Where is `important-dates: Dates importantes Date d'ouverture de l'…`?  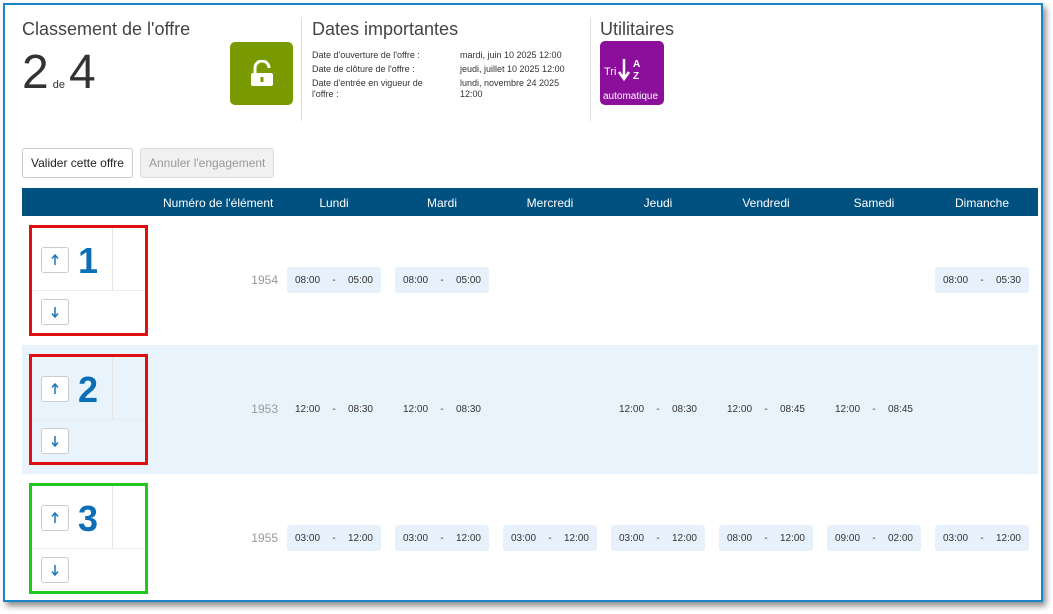 important-dates: Dates importantes Date d'ouverture de l'… is located at coordinates (445, 59).